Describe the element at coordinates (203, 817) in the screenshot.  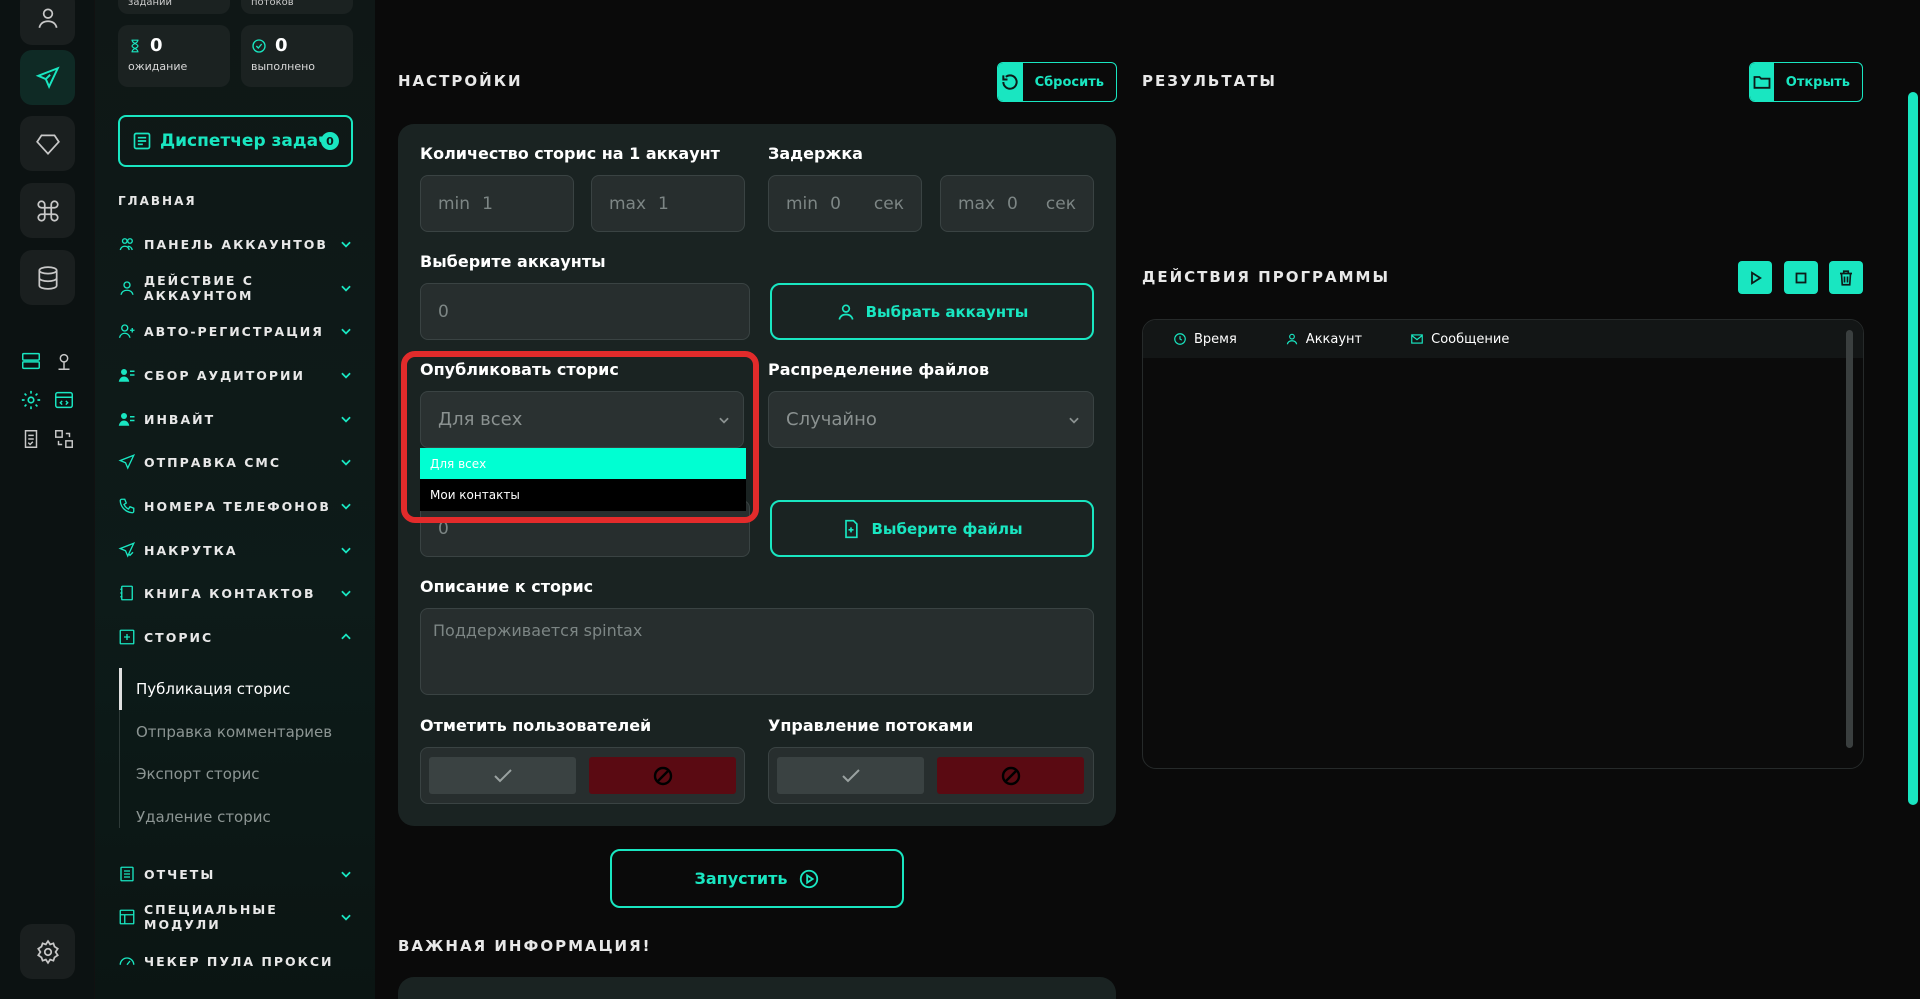
I see `sub-item-delete-stories: Удаление сторис` at that location.